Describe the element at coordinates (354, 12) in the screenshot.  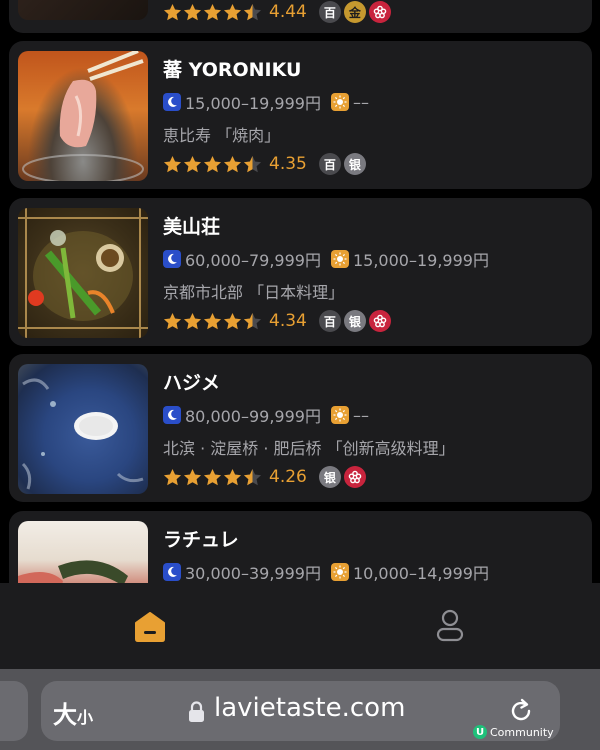
I see `gold-award-badge: 金` at that location.